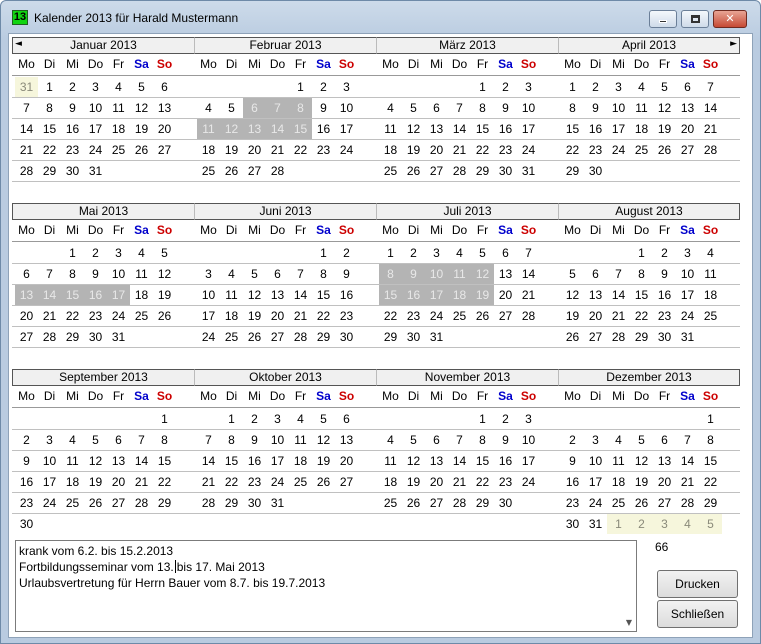 The width and height of the screenshot is (761, 644). Describe the element at coordinates (164, 87) in the screenshot. I see `day-cell: 6` at that location.